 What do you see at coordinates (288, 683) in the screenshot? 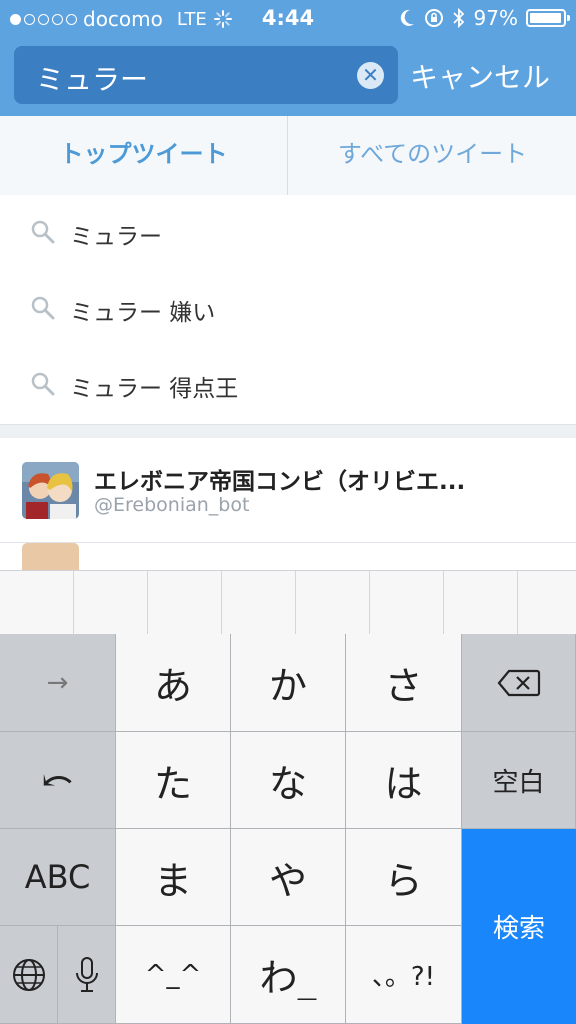
I see `key-ka: か` at bounding box center [288, 683].